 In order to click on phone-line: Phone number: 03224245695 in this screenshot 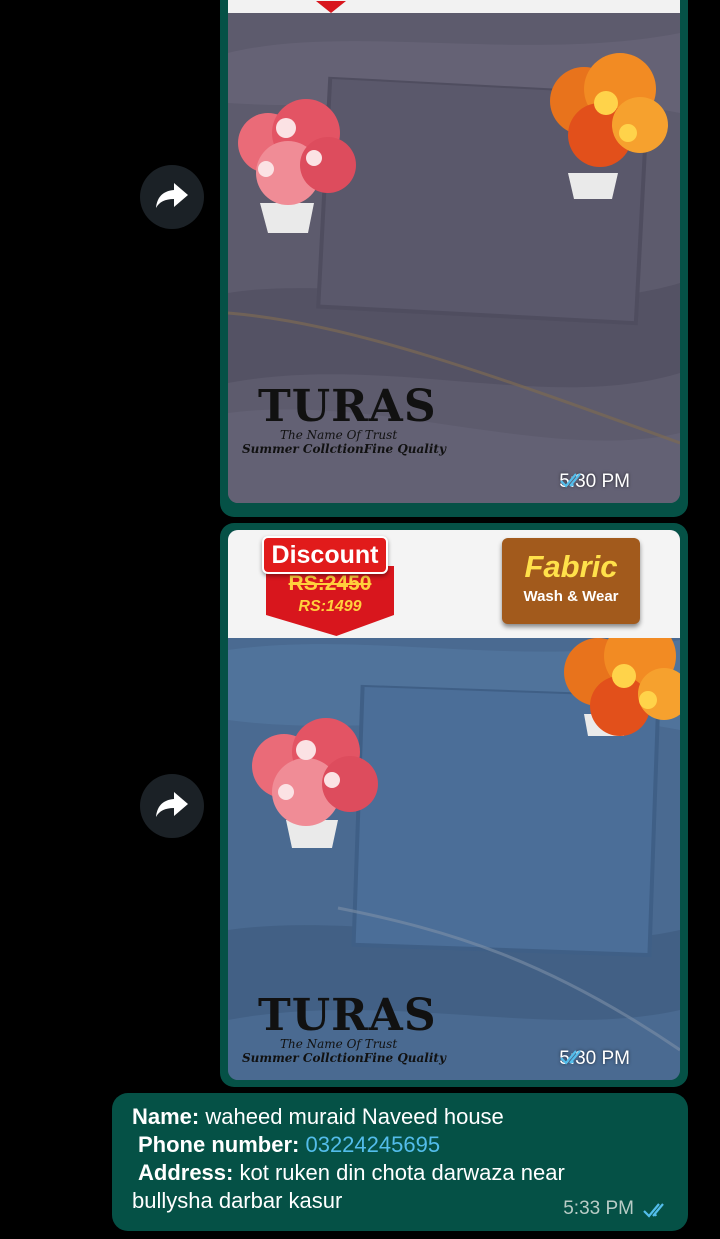, I will do `click(400, 1145)`.